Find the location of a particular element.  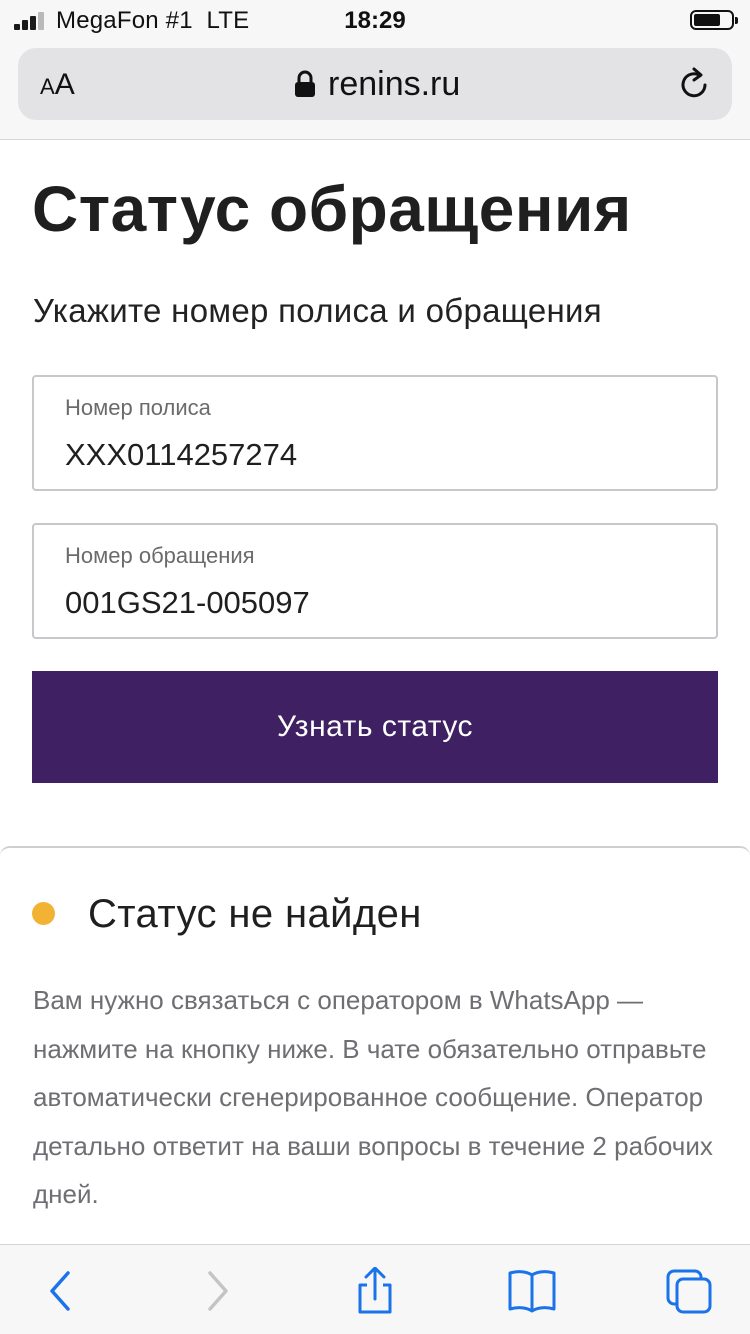

policy-number-label: Номер полиса is located at coordinates (138, 407).